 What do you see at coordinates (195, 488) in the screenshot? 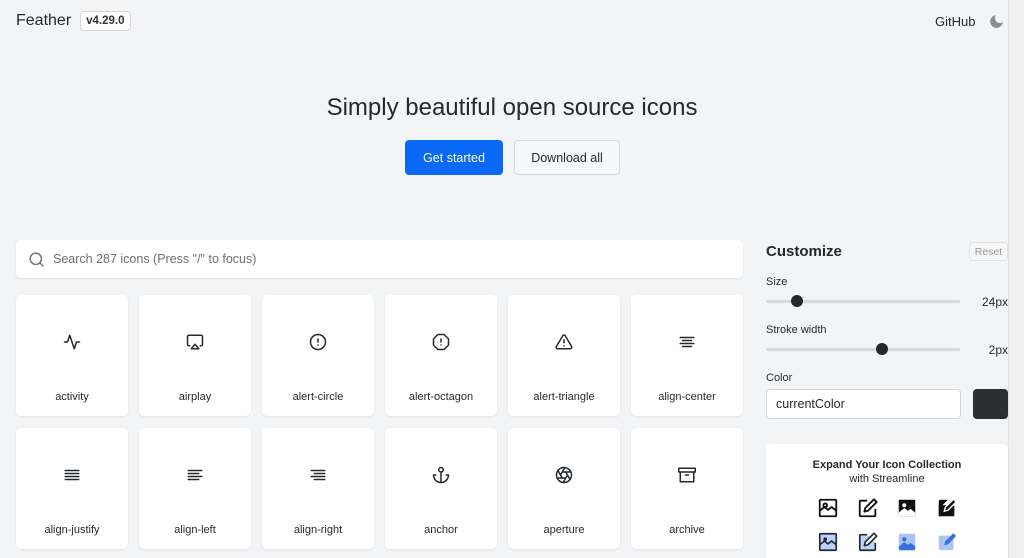
I see `icon-tile-align-left: align-left` at bounding box center [195, 488].